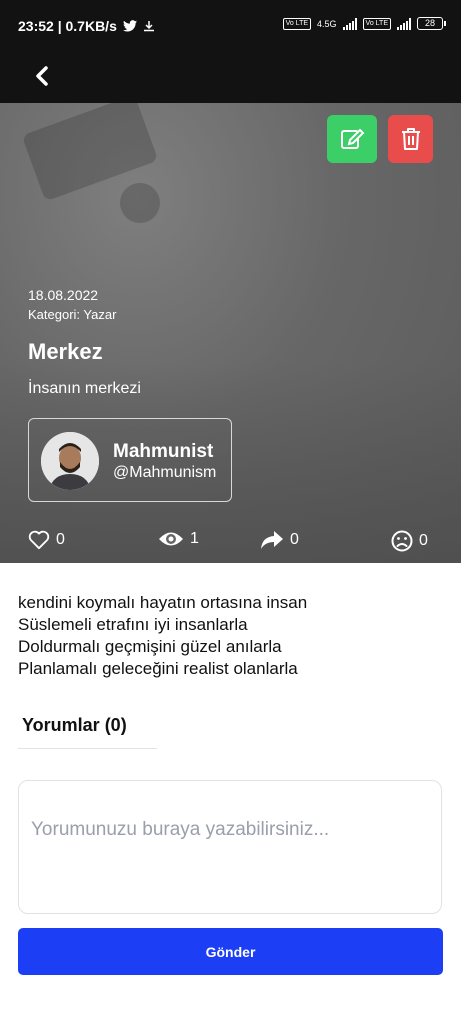  I want to click on share-icon, so click(272, 540).